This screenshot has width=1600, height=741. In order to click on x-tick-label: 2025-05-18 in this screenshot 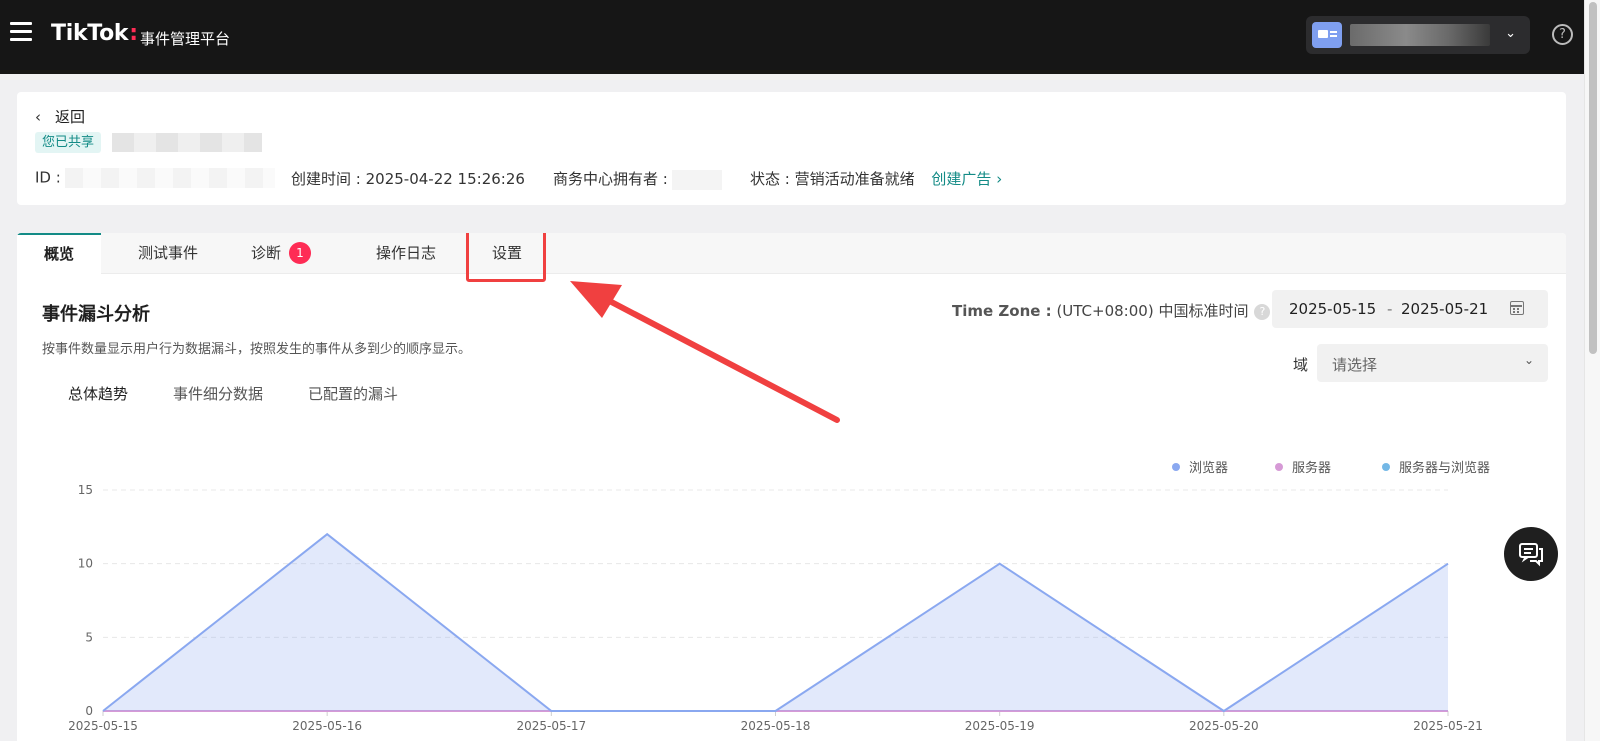, I will do `click(776, 726)`.